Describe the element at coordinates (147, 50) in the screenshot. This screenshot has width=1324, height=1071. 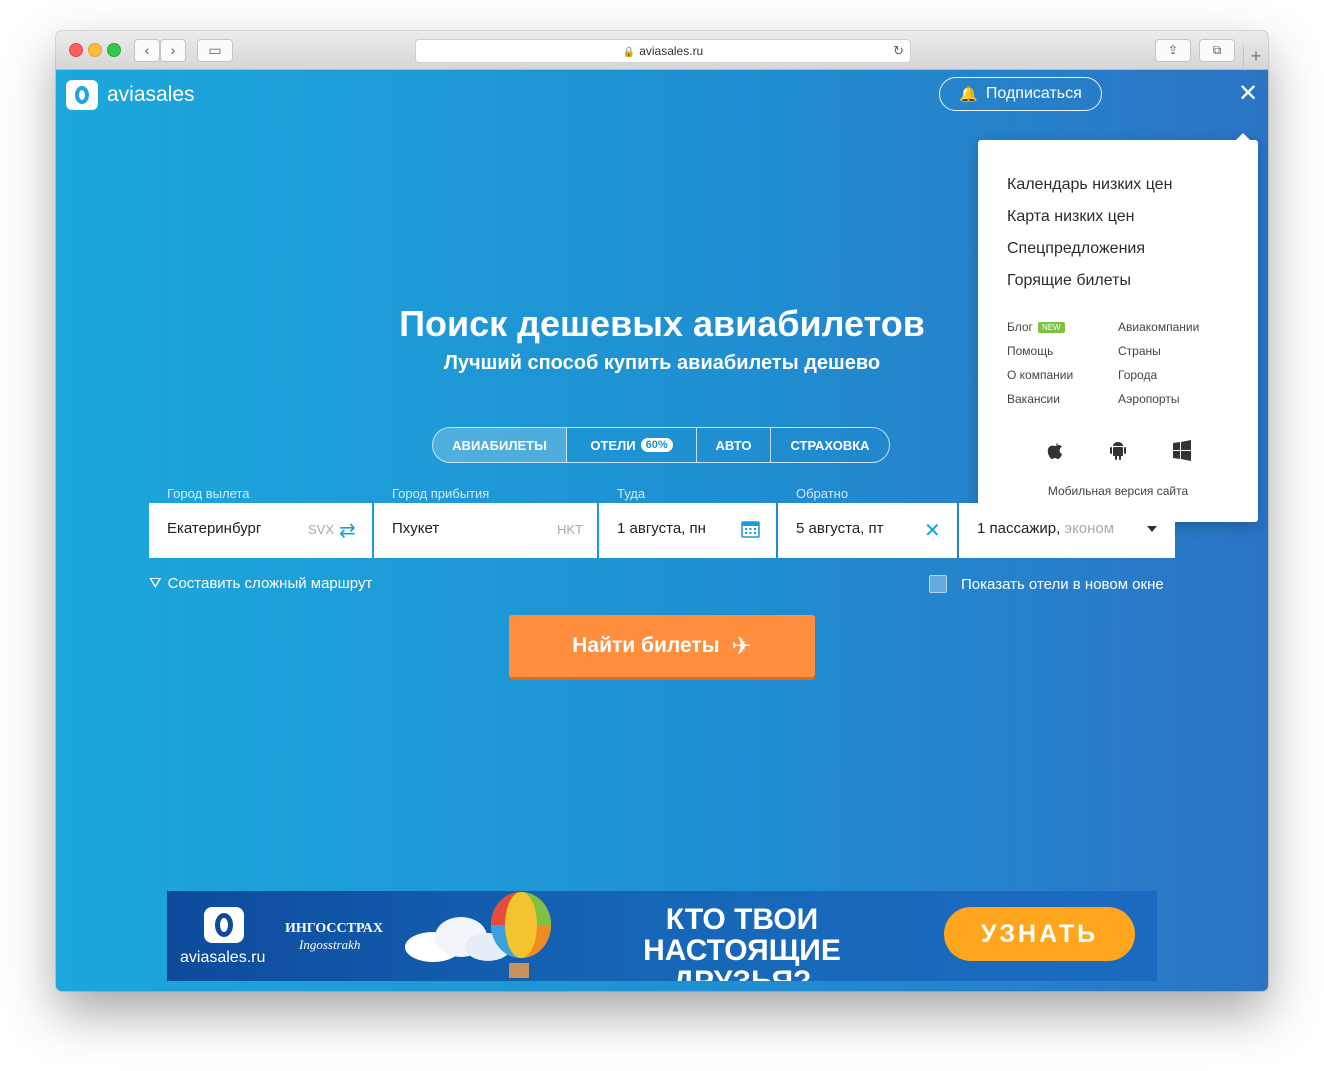
I see `back-button: ‹` at that location.